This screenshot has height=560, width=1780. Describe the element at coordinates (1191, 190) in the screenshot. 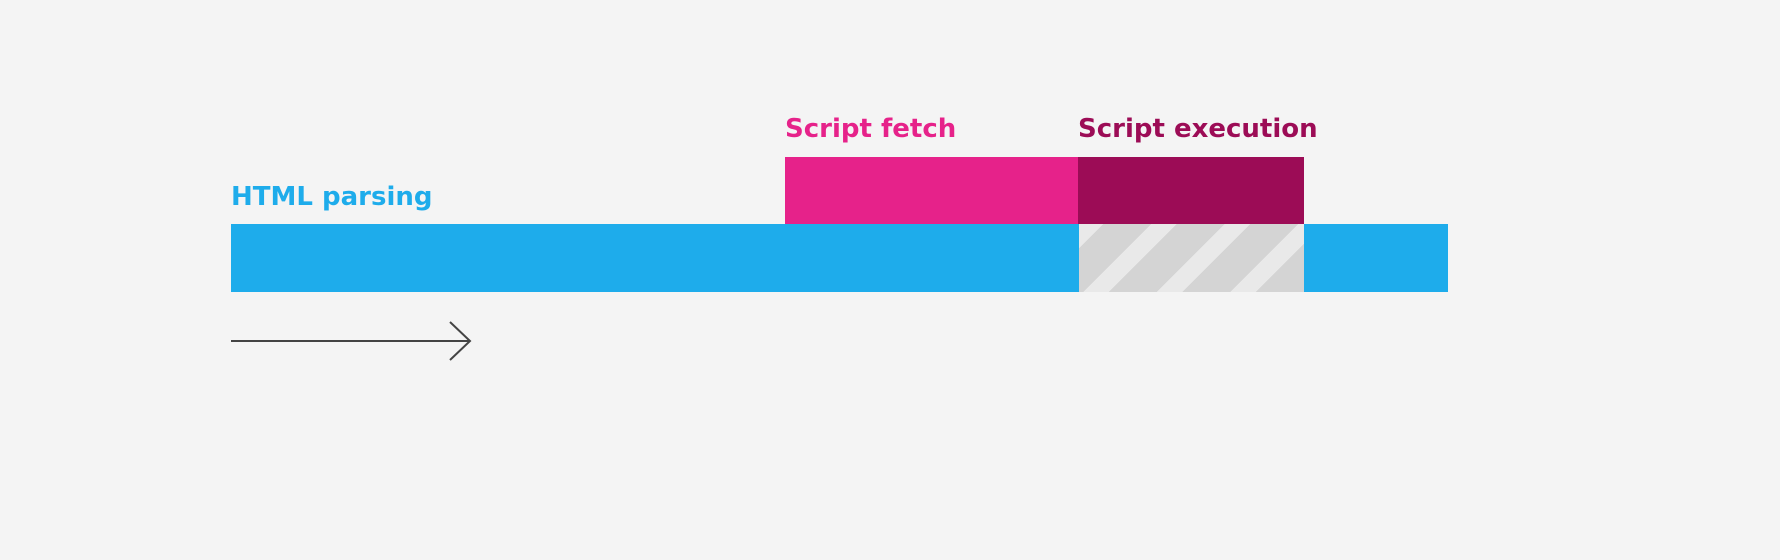

I see `script-execution-bar` at that location.